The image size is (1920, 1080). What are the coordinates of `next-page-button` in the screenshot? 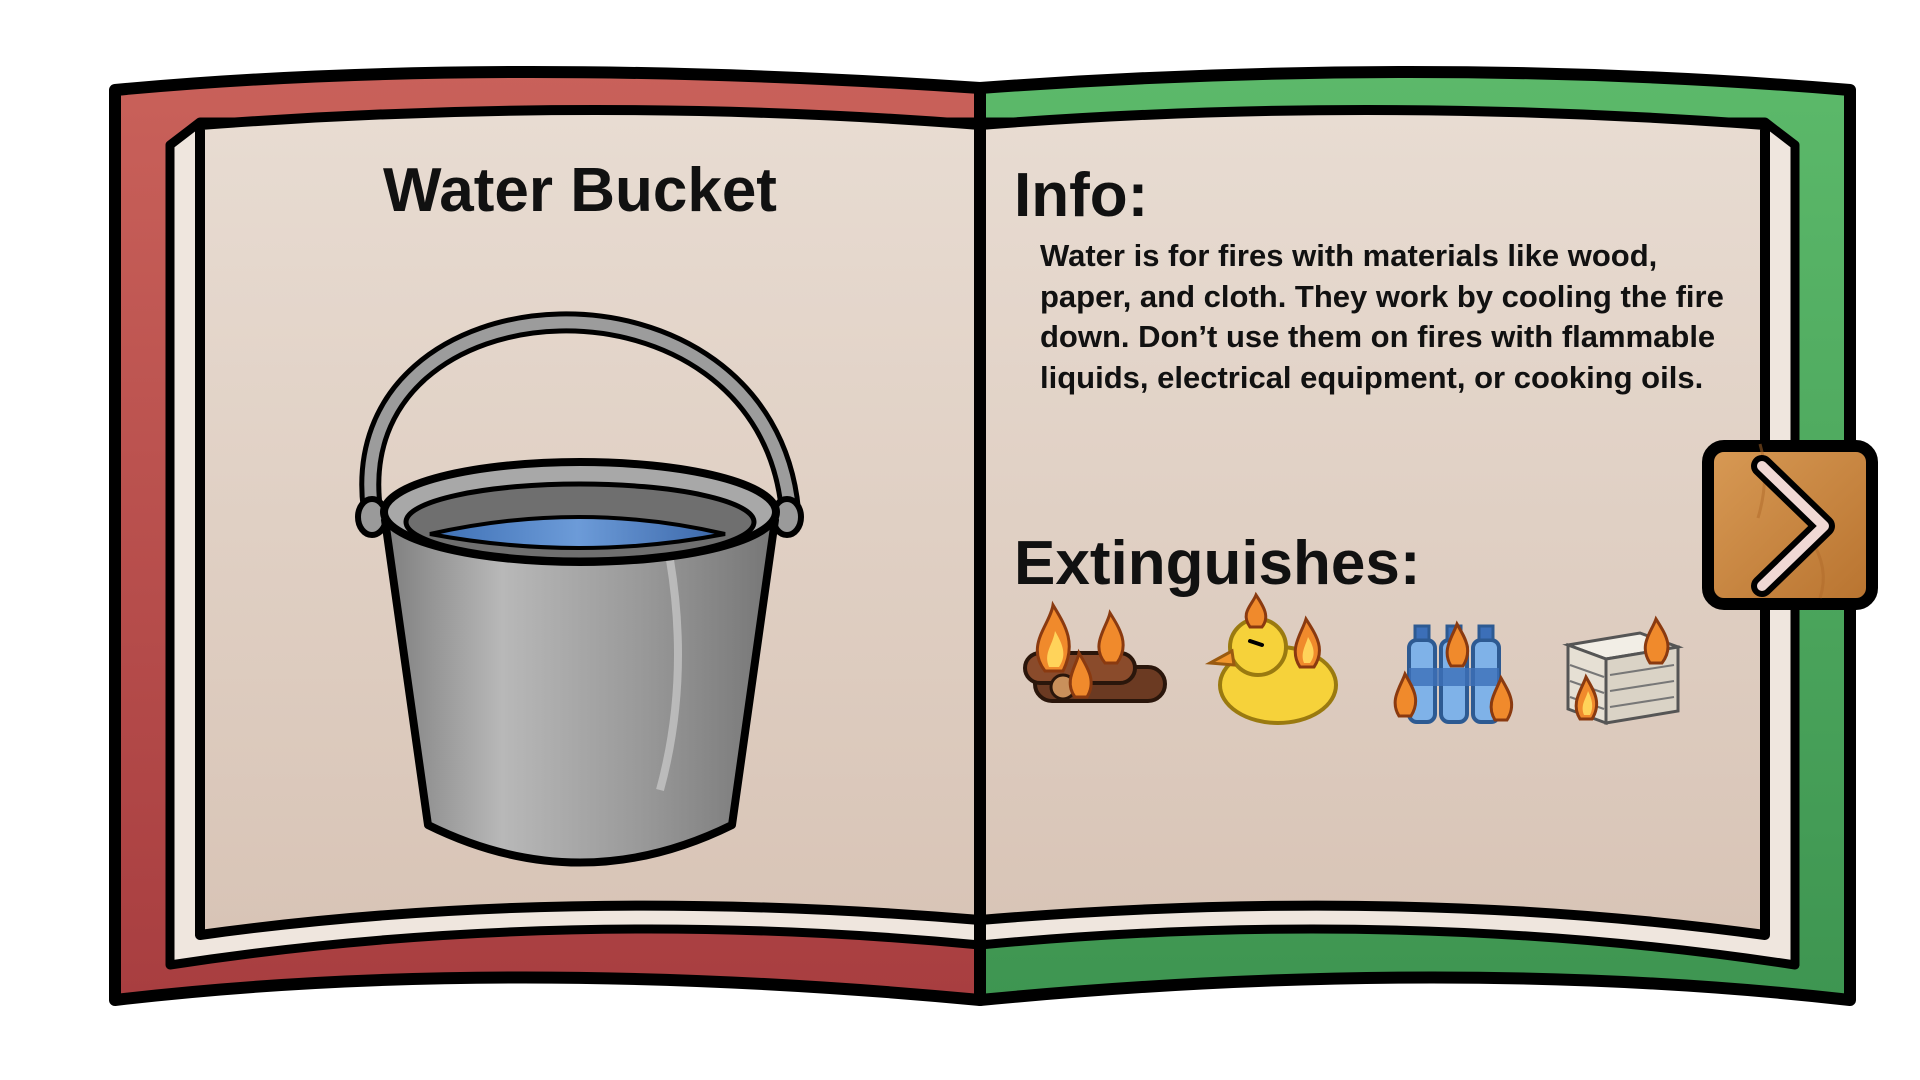 It's located at (1790, 525).